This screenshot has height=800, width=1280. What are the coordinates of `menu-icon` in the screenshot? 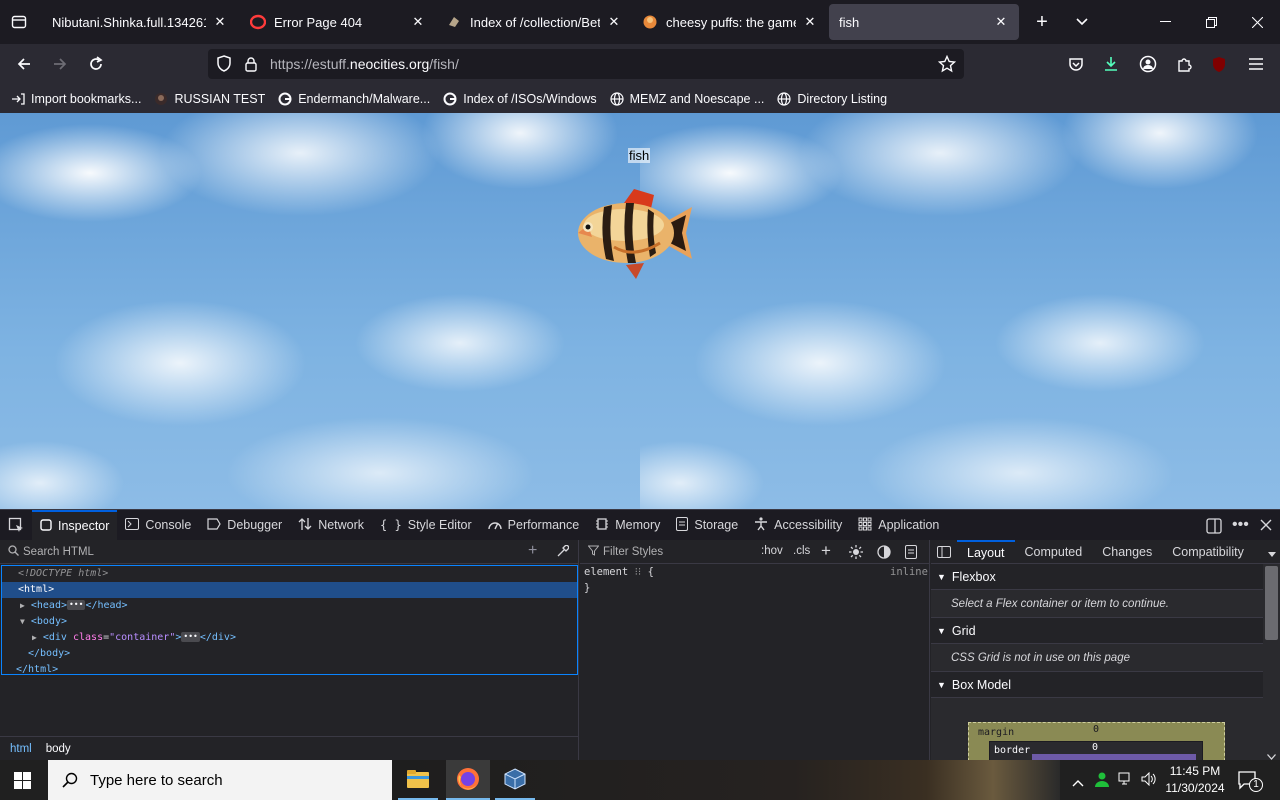 It's located at (1256, 64).